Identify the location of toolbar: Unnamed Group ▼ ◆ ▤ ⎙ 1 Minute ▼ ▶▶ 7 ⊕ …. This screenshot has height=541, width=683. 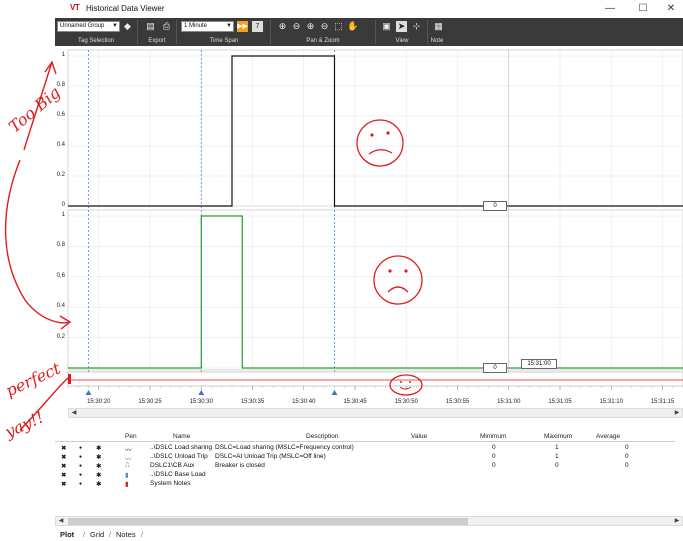
(369, 32).